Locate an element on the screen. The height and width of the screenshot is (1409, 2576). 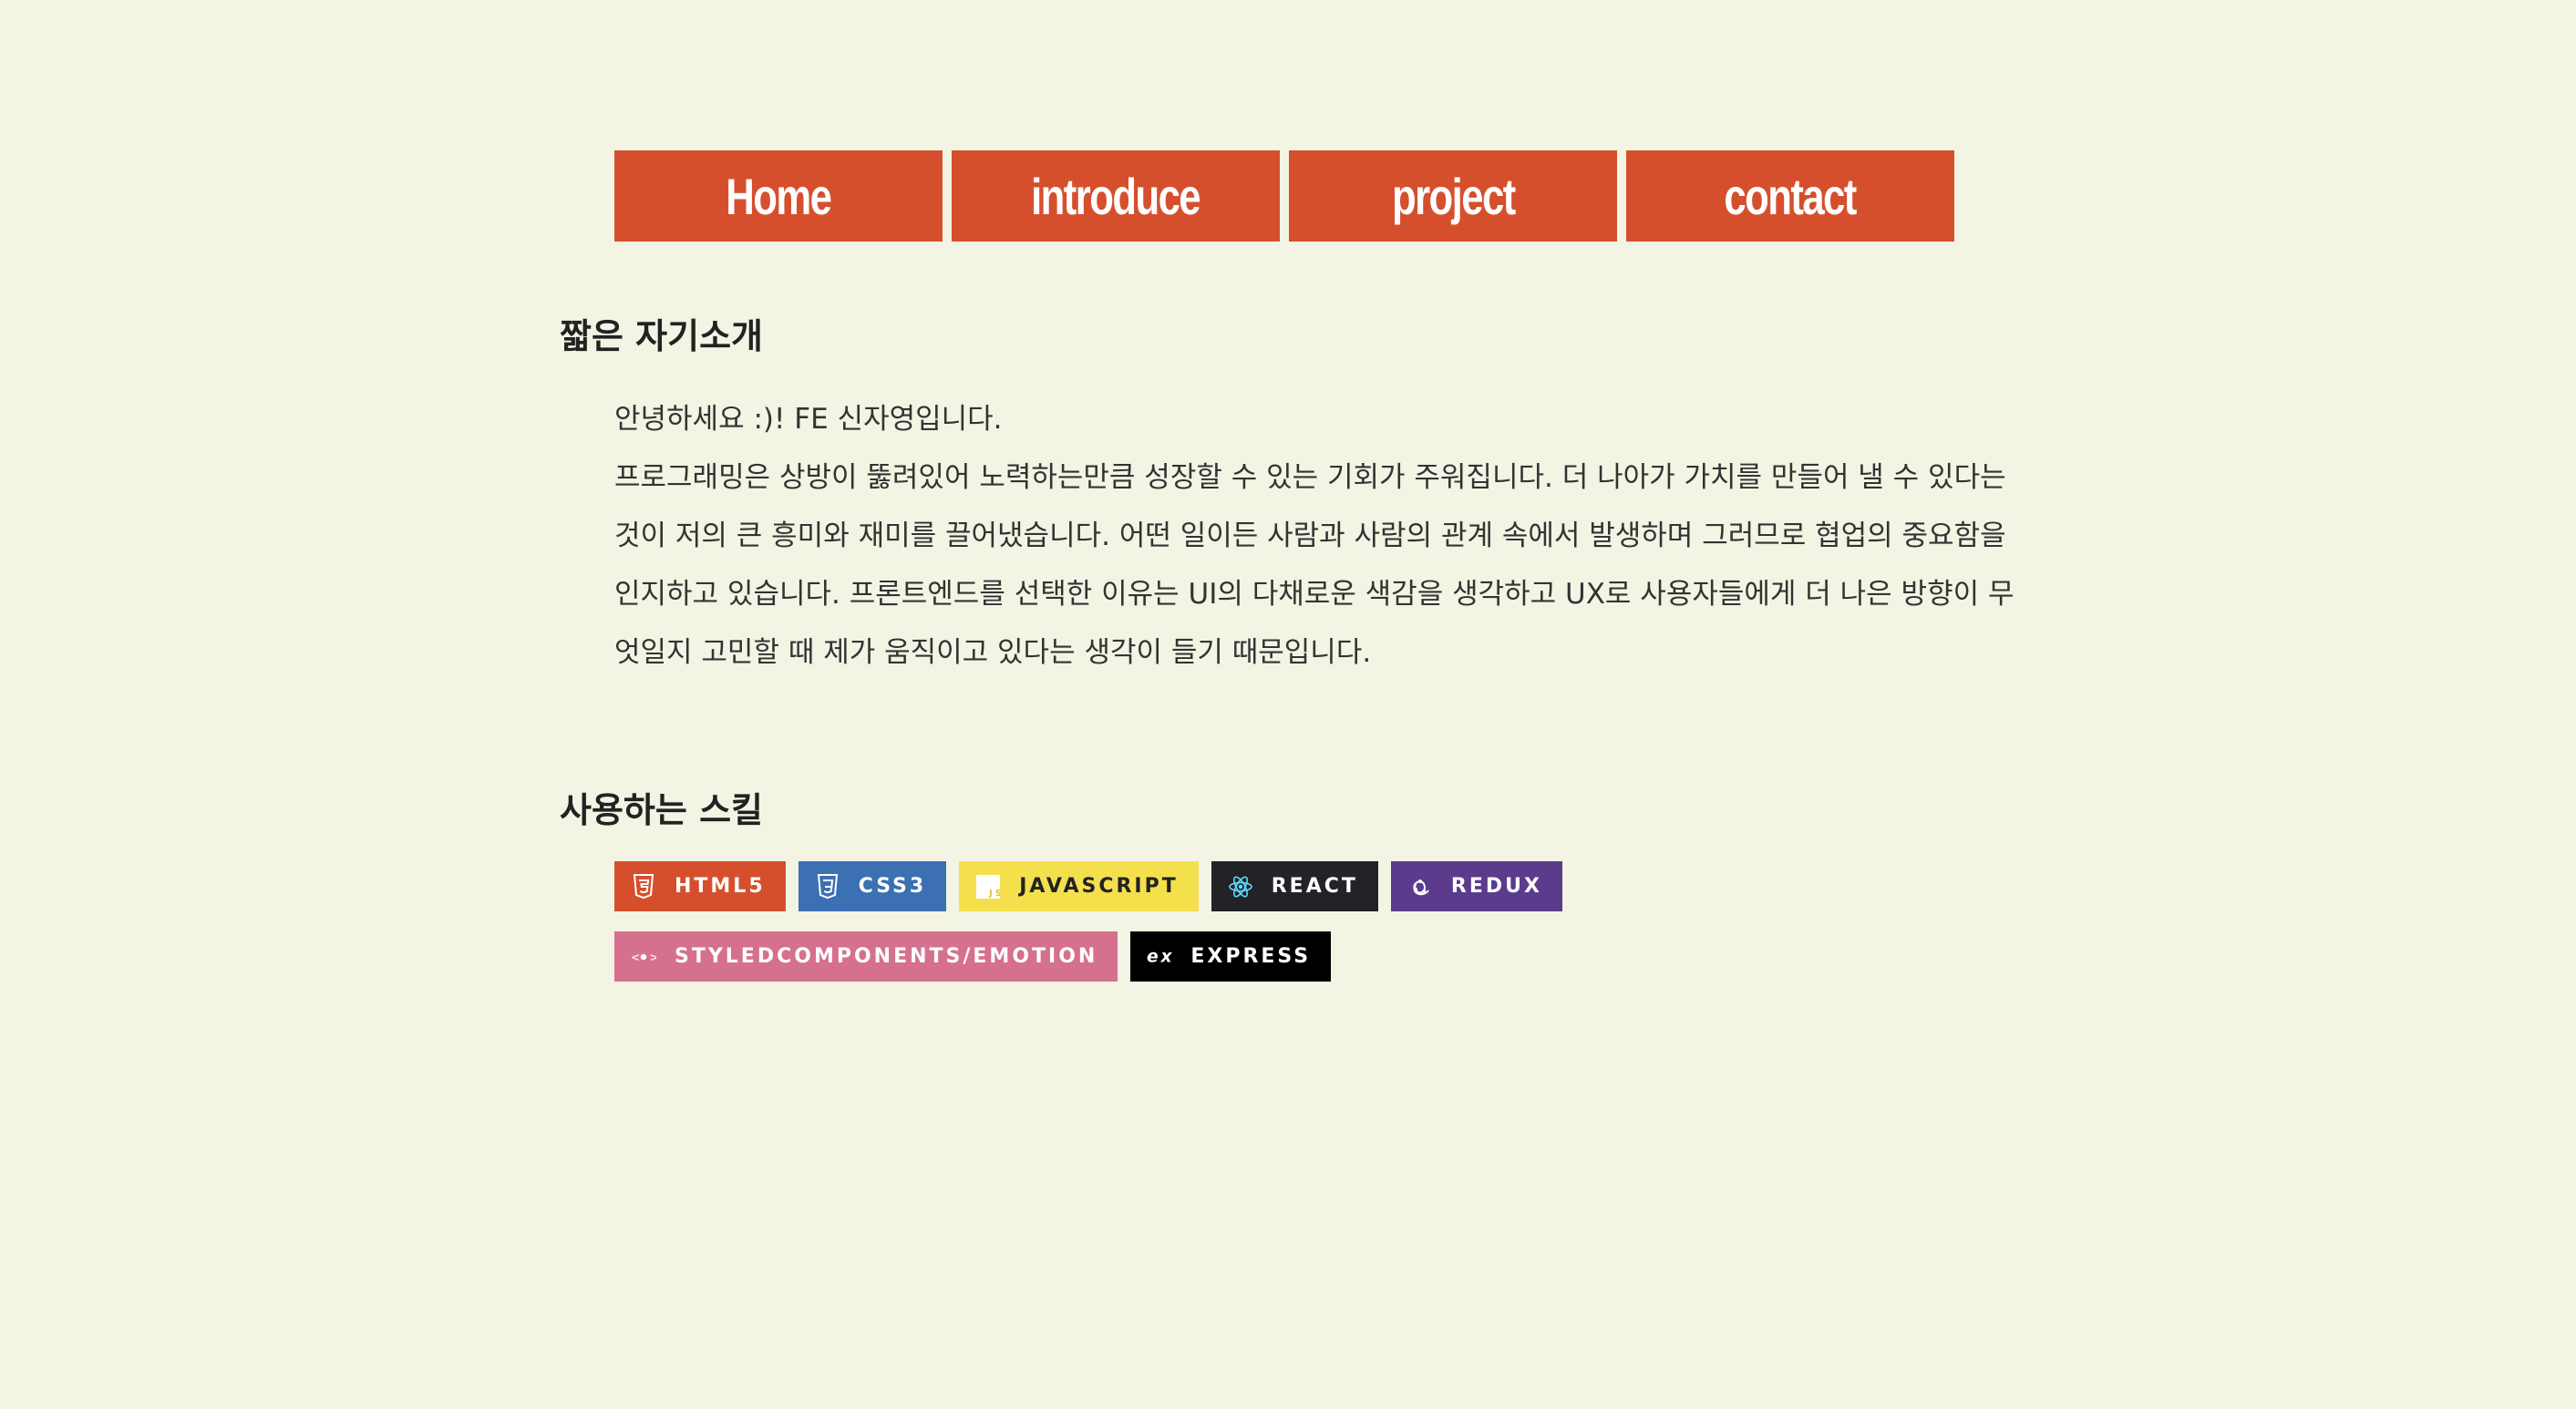
react-icon is located at coordinates (1240, 887).